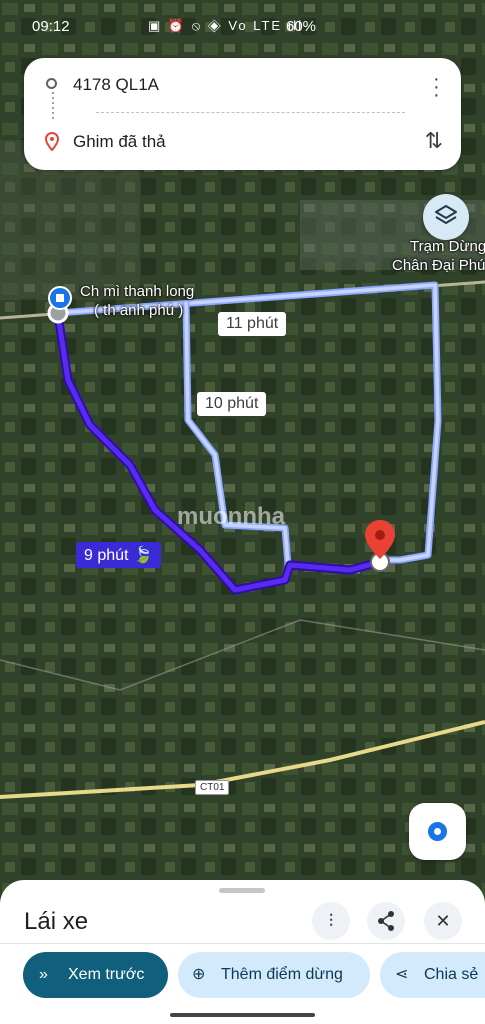 The image size is (485, 1024). I want to click on add-stop-button: ⊕ Thêm điểm dừng, so click(274, 975).